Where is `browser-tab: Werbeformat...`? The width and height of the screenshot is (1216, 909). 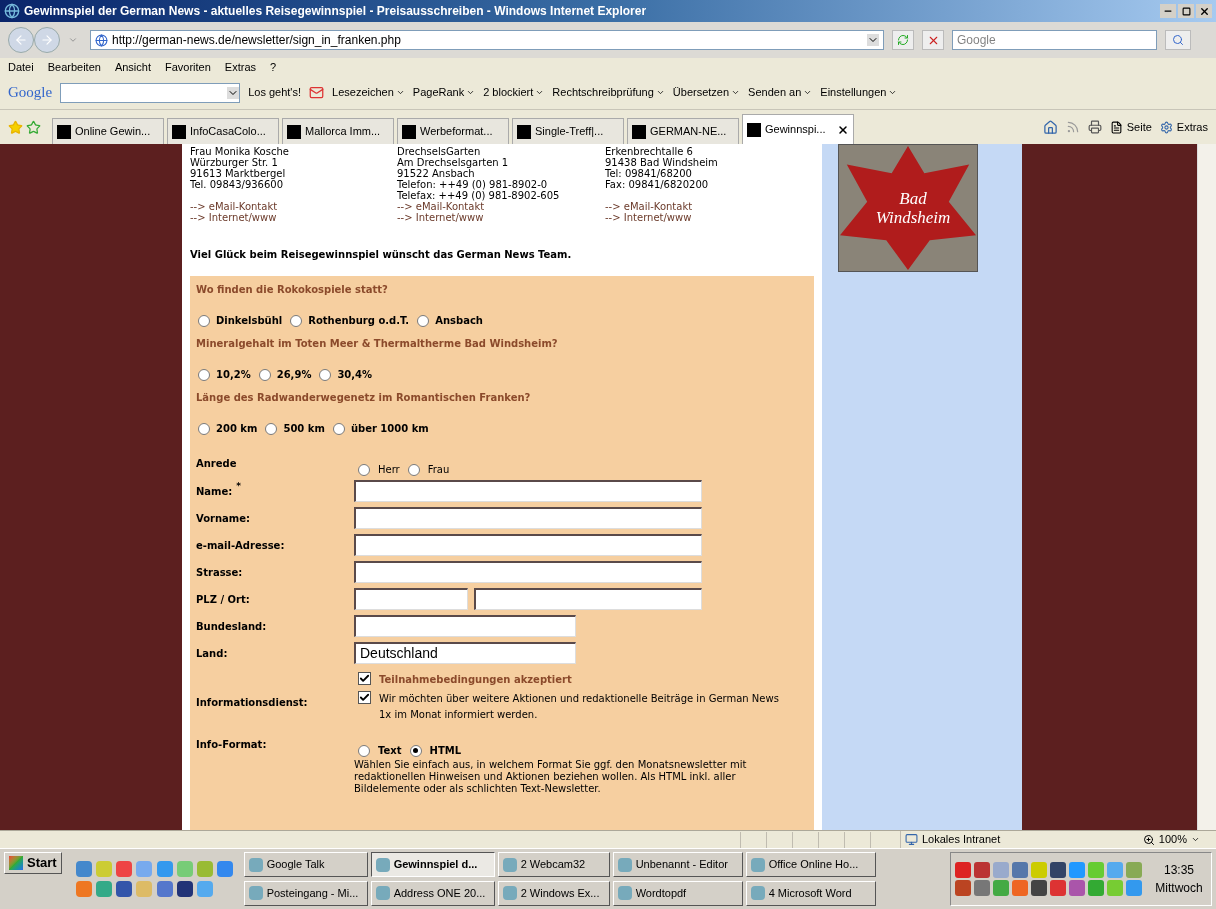 browser-tab: Werbeformat... is located at coordinates (453, 131).